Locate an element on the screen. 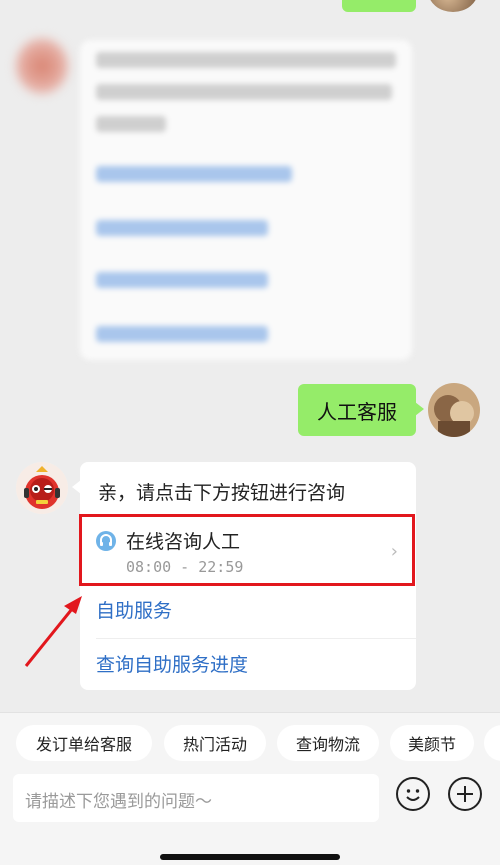  emoji-icon is located at coordinates (413, 794).